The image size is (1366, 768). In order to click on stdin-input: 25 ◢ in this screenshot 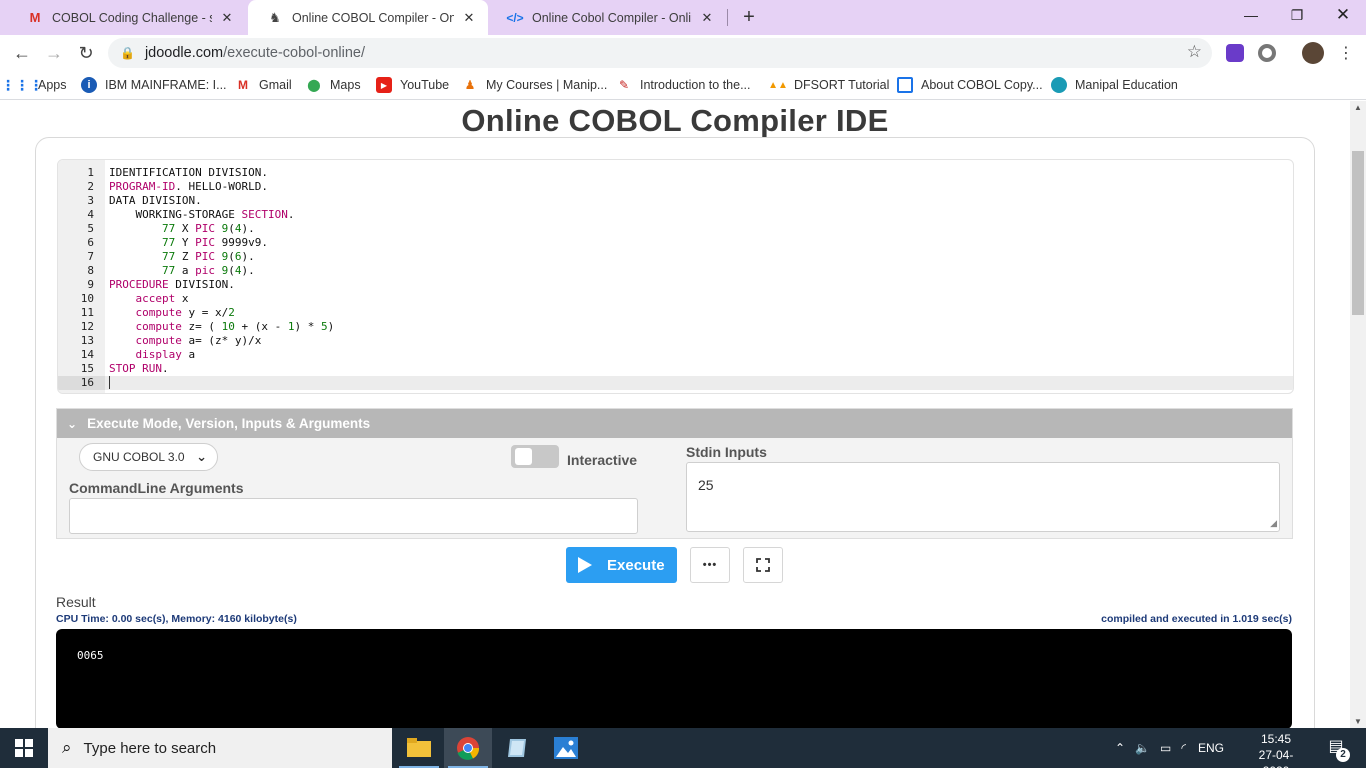, I will do `click(983, 497)`.